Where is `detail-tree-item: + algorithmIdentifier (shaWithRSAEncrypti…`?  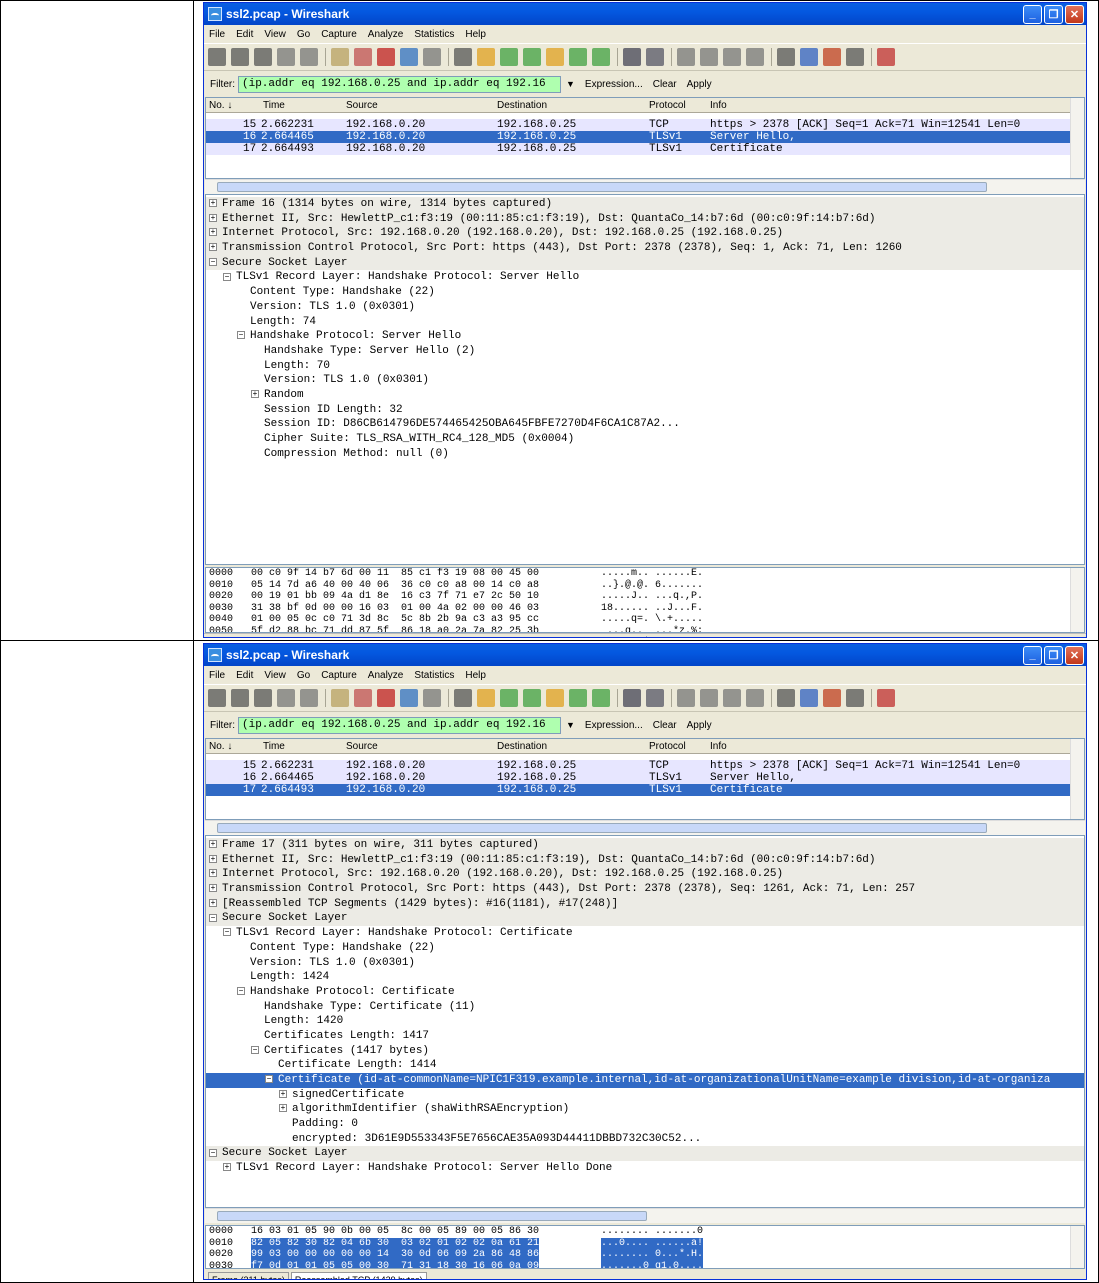
detail-tree-item: + algorithmIdentifier (shaWithRSAEncrypti… is located at coordinates (645, 1109).